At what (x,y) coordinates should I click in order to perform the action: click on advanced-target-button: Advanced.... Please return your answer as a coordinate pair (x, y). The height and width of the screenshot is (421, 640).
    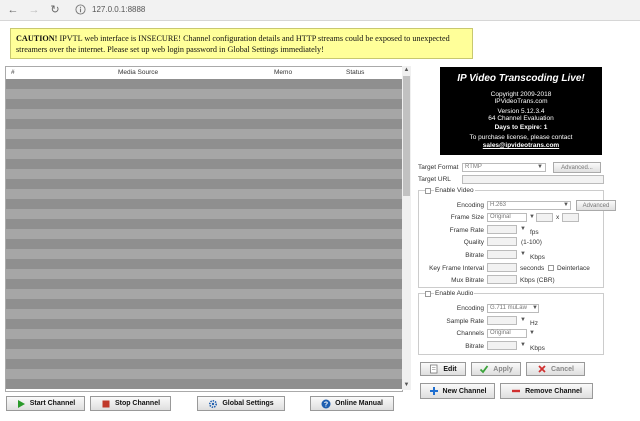
    Looking at the image, I should click on (577, 167).